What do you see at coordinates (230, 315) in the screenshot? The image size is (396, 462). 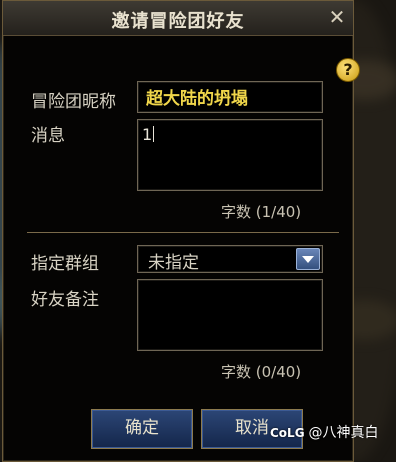 I see `note-input` at bounding box center [230, 315].